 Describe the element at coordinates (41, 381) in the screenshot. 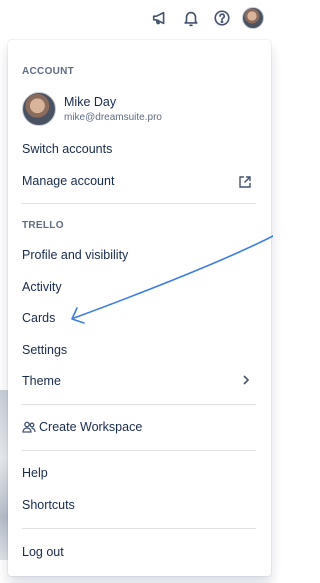

I see `theme-label: Theme` at that location.